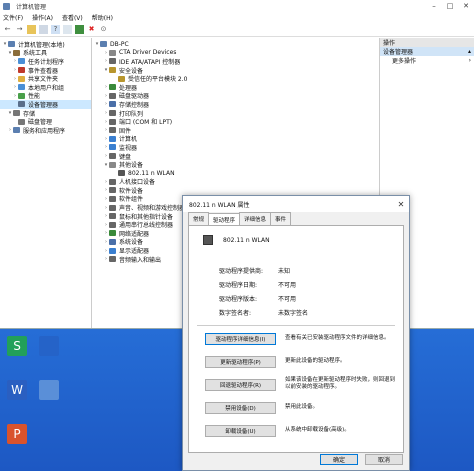 This screenshot has width=474, height=471. What do you see at coordinates (296, 204) in the screenshot?
I see `dialog-title-bar: 802.11 n WLAN 属性 ✕` at bounding box center [296, 204].